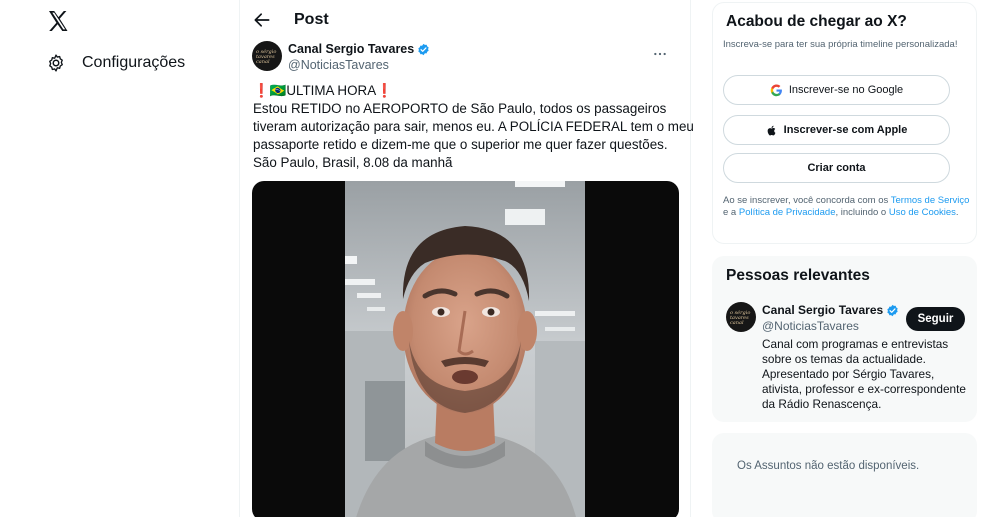 This screenshot has width=1000, height=517. What do you see at coordinates (353, 162) in the screenshot?
I see `post-text-line: São Paulo, Brasil, 8.08 da manhã` at bounding box center [353, 162].